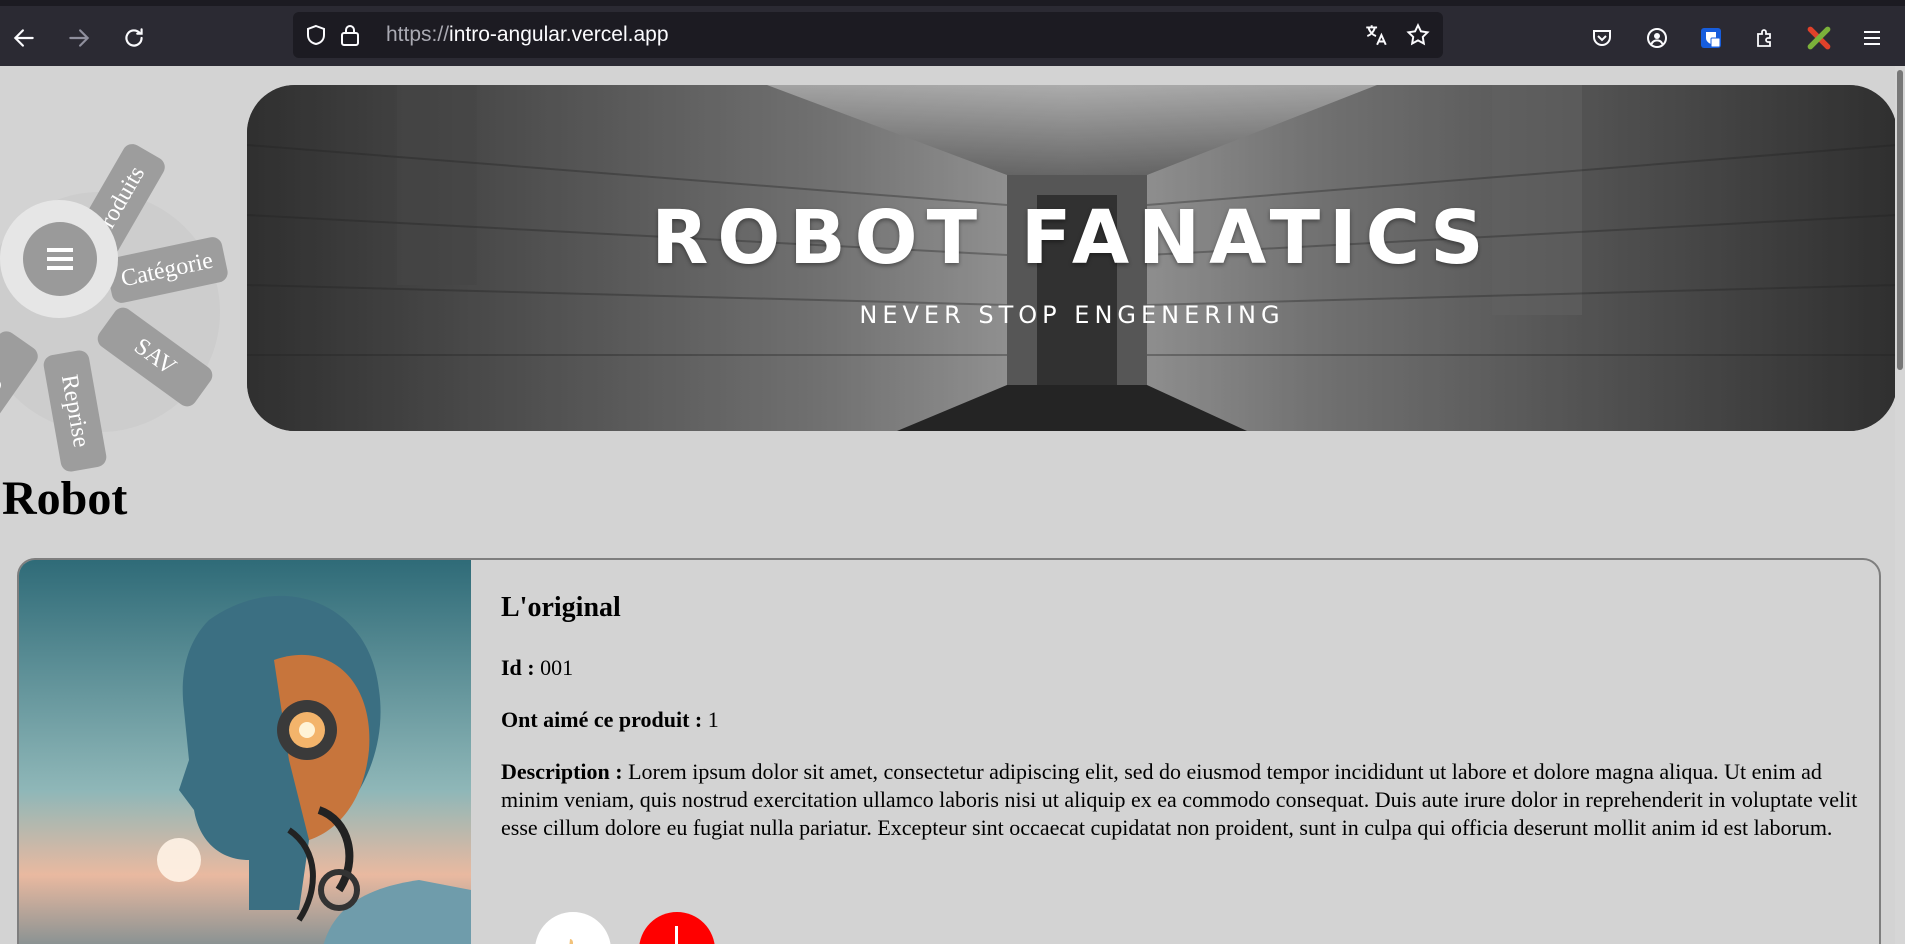 The image size is (1905, 944). I want to click on browser-toolbar: https://intro-angular.vercel.app, so click(952, 33).